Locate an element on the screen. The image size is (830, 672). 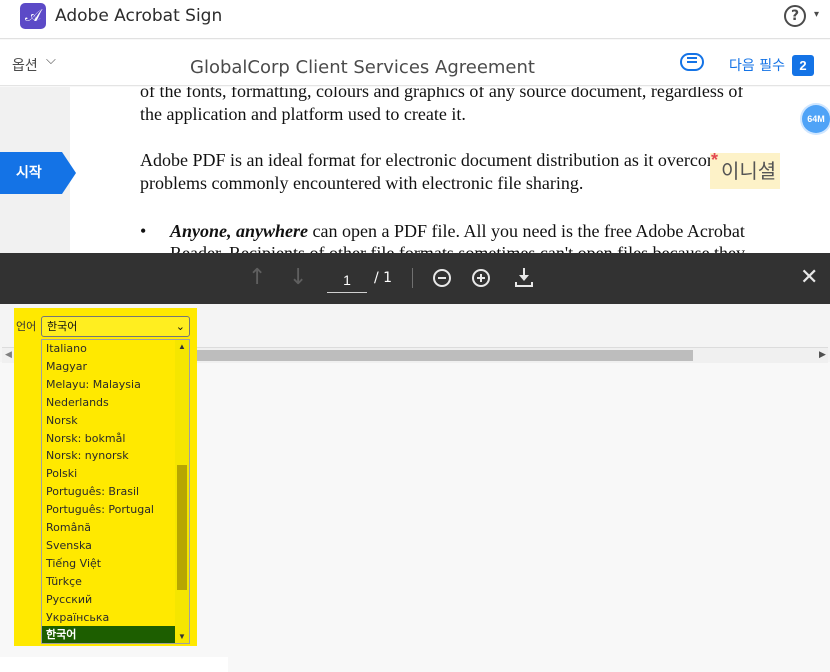
scroll-left-icon: ◀ is located at coordinates (8, 354).